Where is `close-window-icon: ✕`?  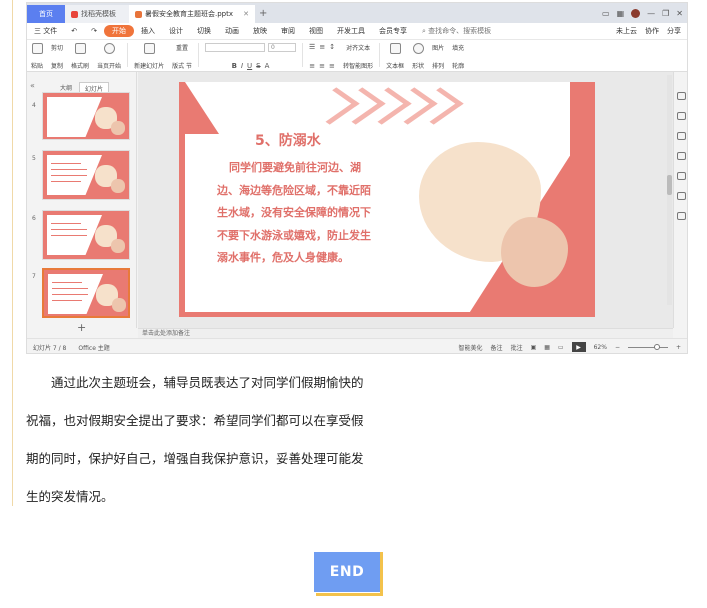
close-window-icon: ✕ is located at coordinates (679, 13).